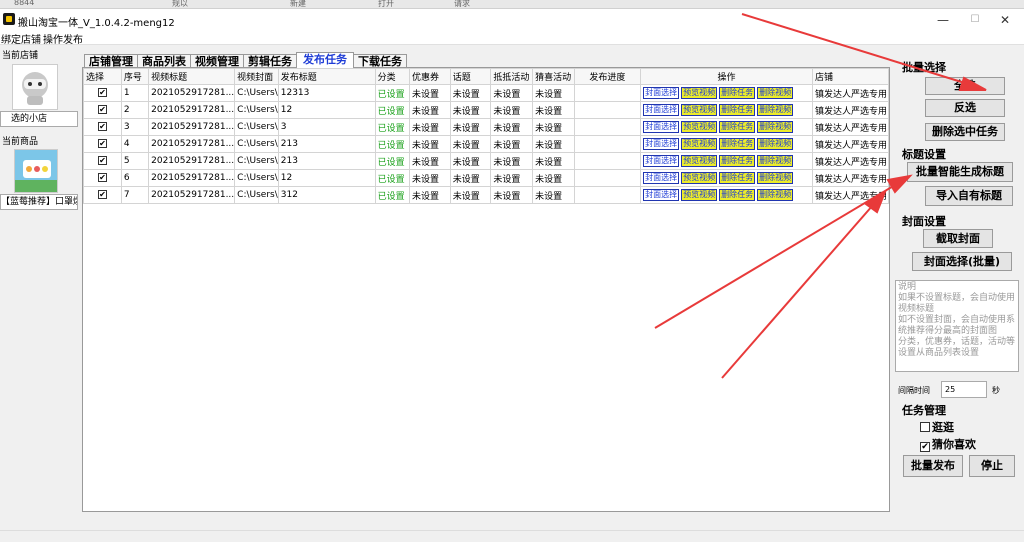  What do you see at coordinates (1005, 20) in the screenshot?
I see `close-button: ✕` at bounding box center [1005, 20].